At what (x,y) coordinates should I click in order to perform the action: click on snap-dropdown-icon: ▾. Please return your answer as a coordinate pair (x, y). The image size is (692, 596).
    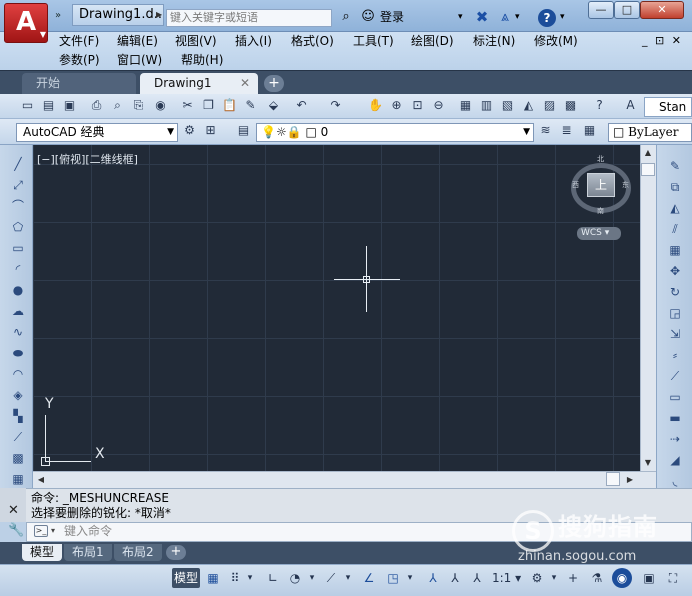
    Looking at the image, I should click on (250, 578).